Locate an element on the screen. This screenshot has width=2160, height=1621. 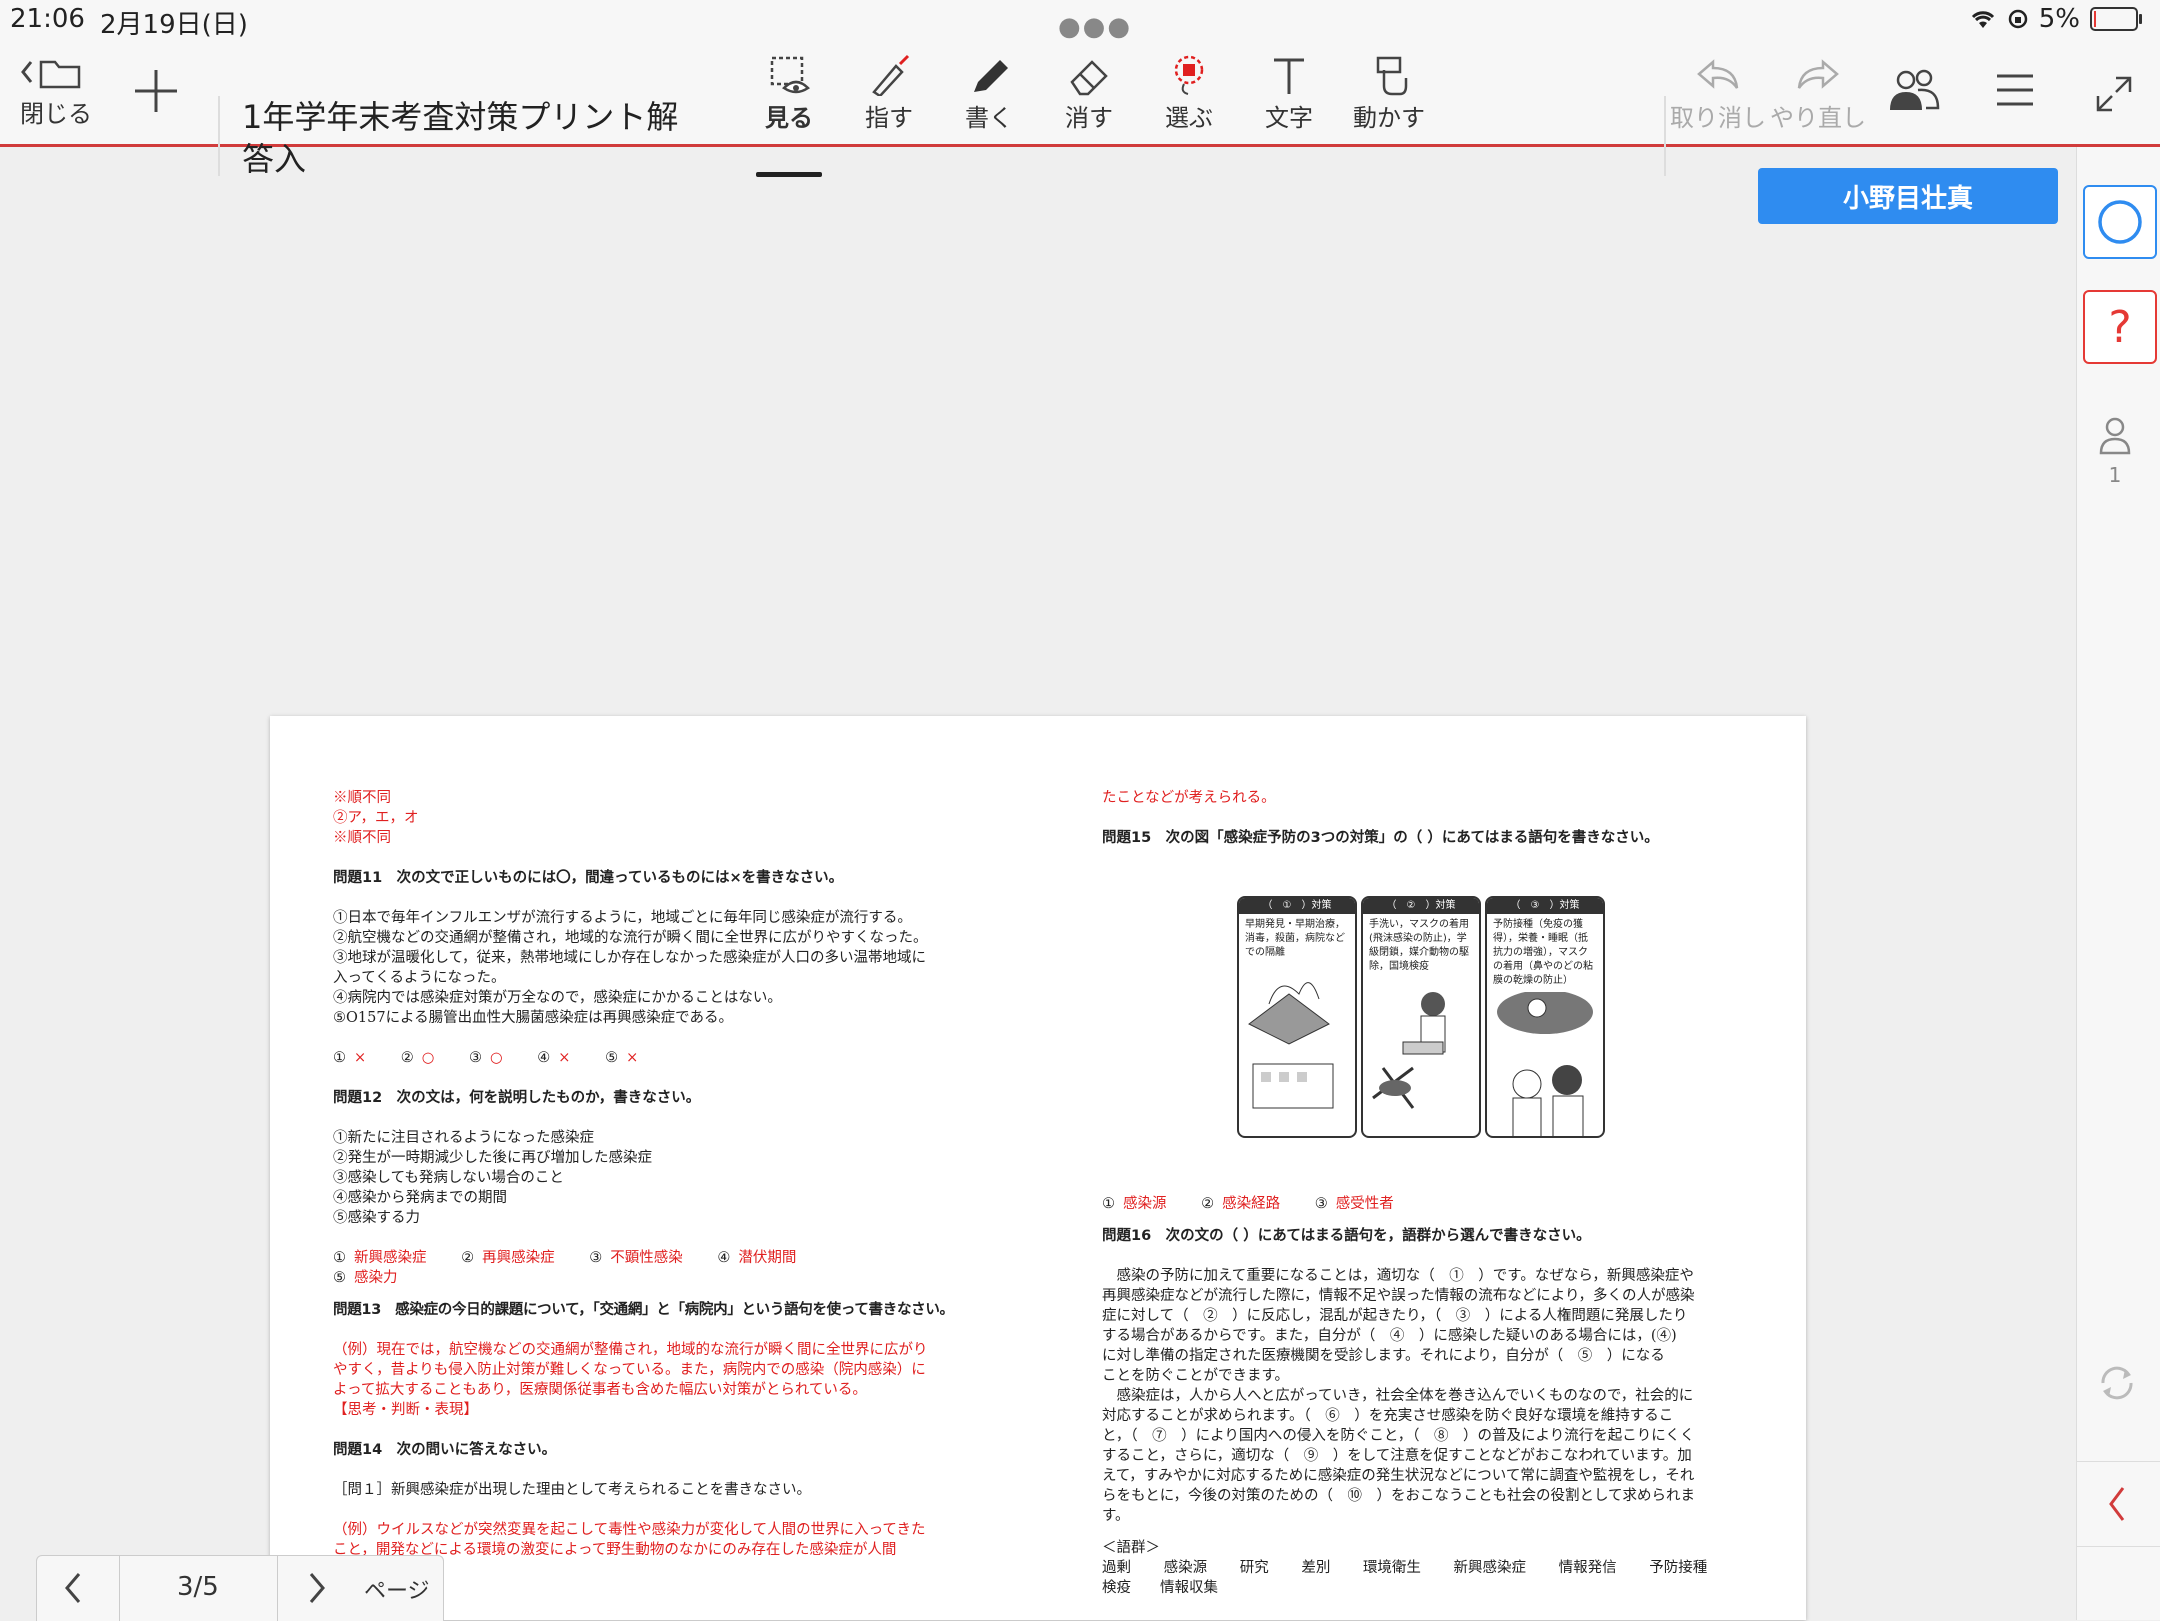
figure-panel: （ ① ）対策 早期発見・早期治療，消毒，殺菌，病院などでの隔離 is located at coordinates (1297, 1017).